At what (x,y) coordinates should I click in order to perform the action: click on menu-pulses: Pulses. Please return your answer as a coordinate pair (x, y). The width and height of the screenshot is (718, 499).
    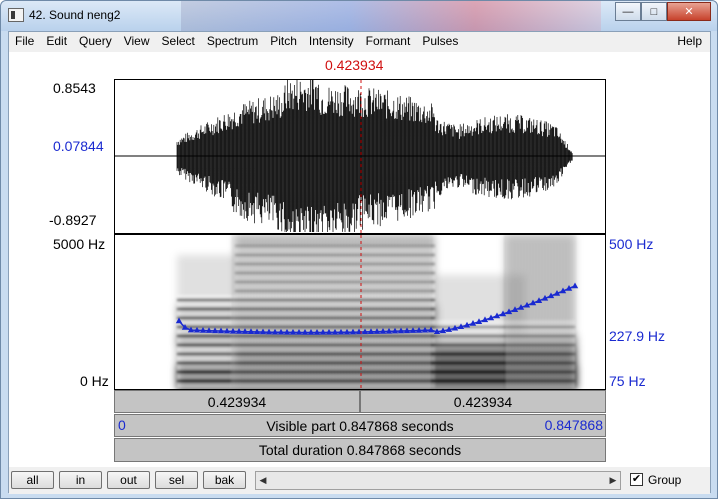
    Looking at the image, I should click on (440, 41).